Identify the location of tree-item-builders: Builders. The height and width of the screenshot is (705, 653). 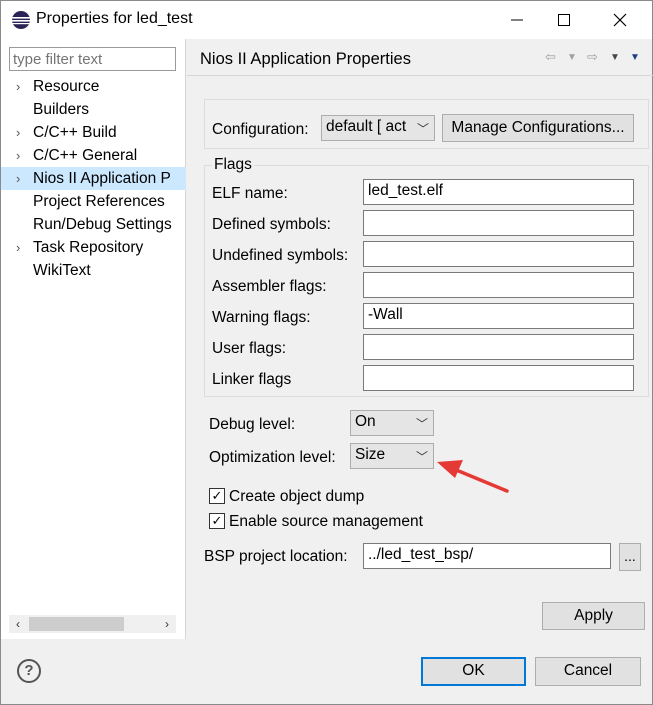
(93, 109).